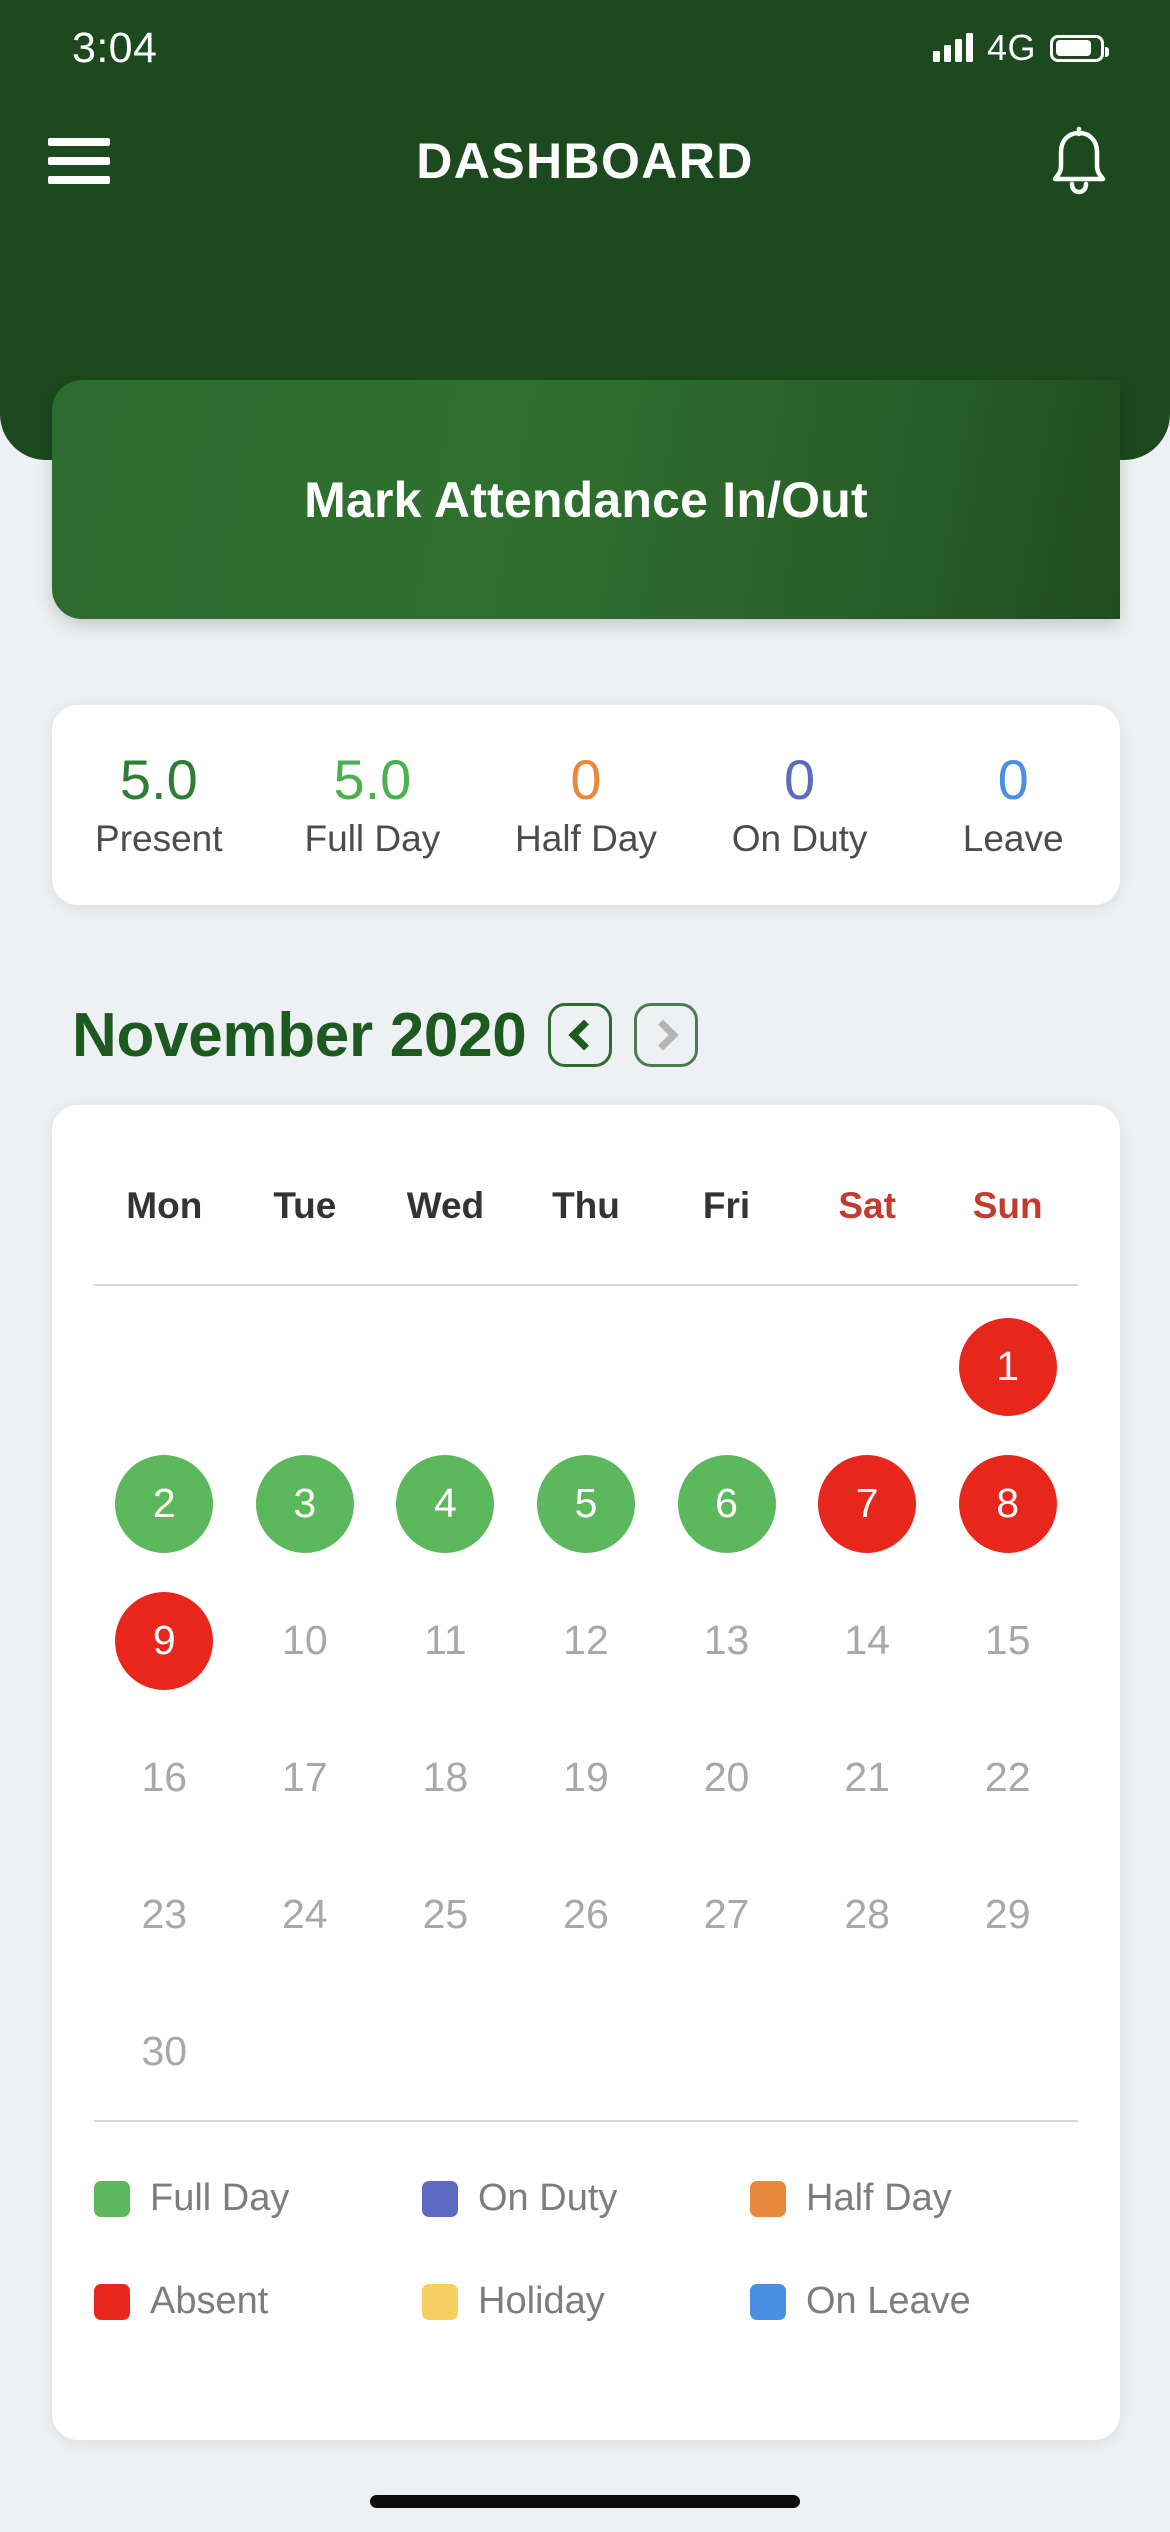 The width and height of the screenshot is (1170, 2532). I want to click on calendar-day-cell: 12, so click(586, 1640).